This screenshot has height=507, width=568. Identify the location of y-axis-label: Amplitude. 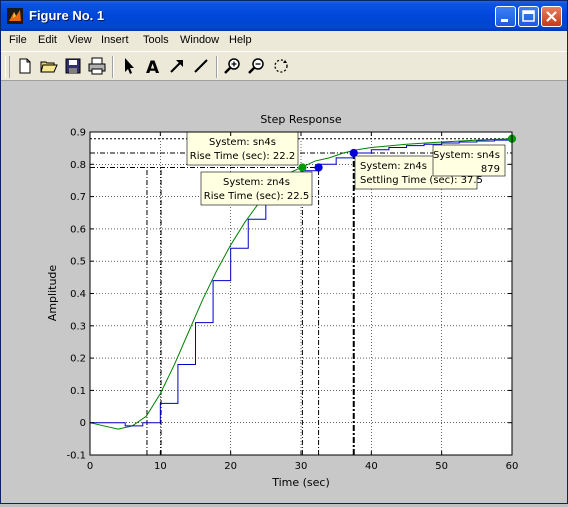
(52, 293).